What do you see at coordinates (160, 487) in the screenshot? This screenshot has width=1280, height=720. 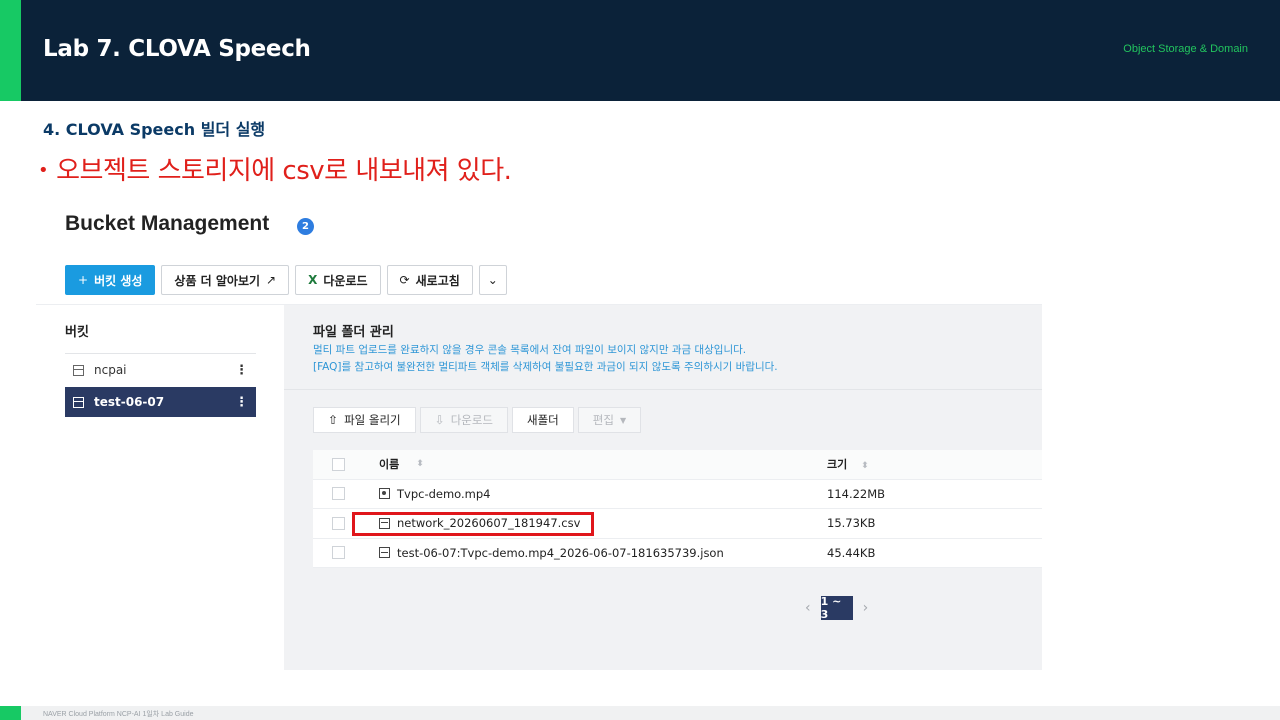 I see `bucket-sidebar: 버킷 ncpai ⋮ test-06-07 ⋮` at bounding box center [160, 487].